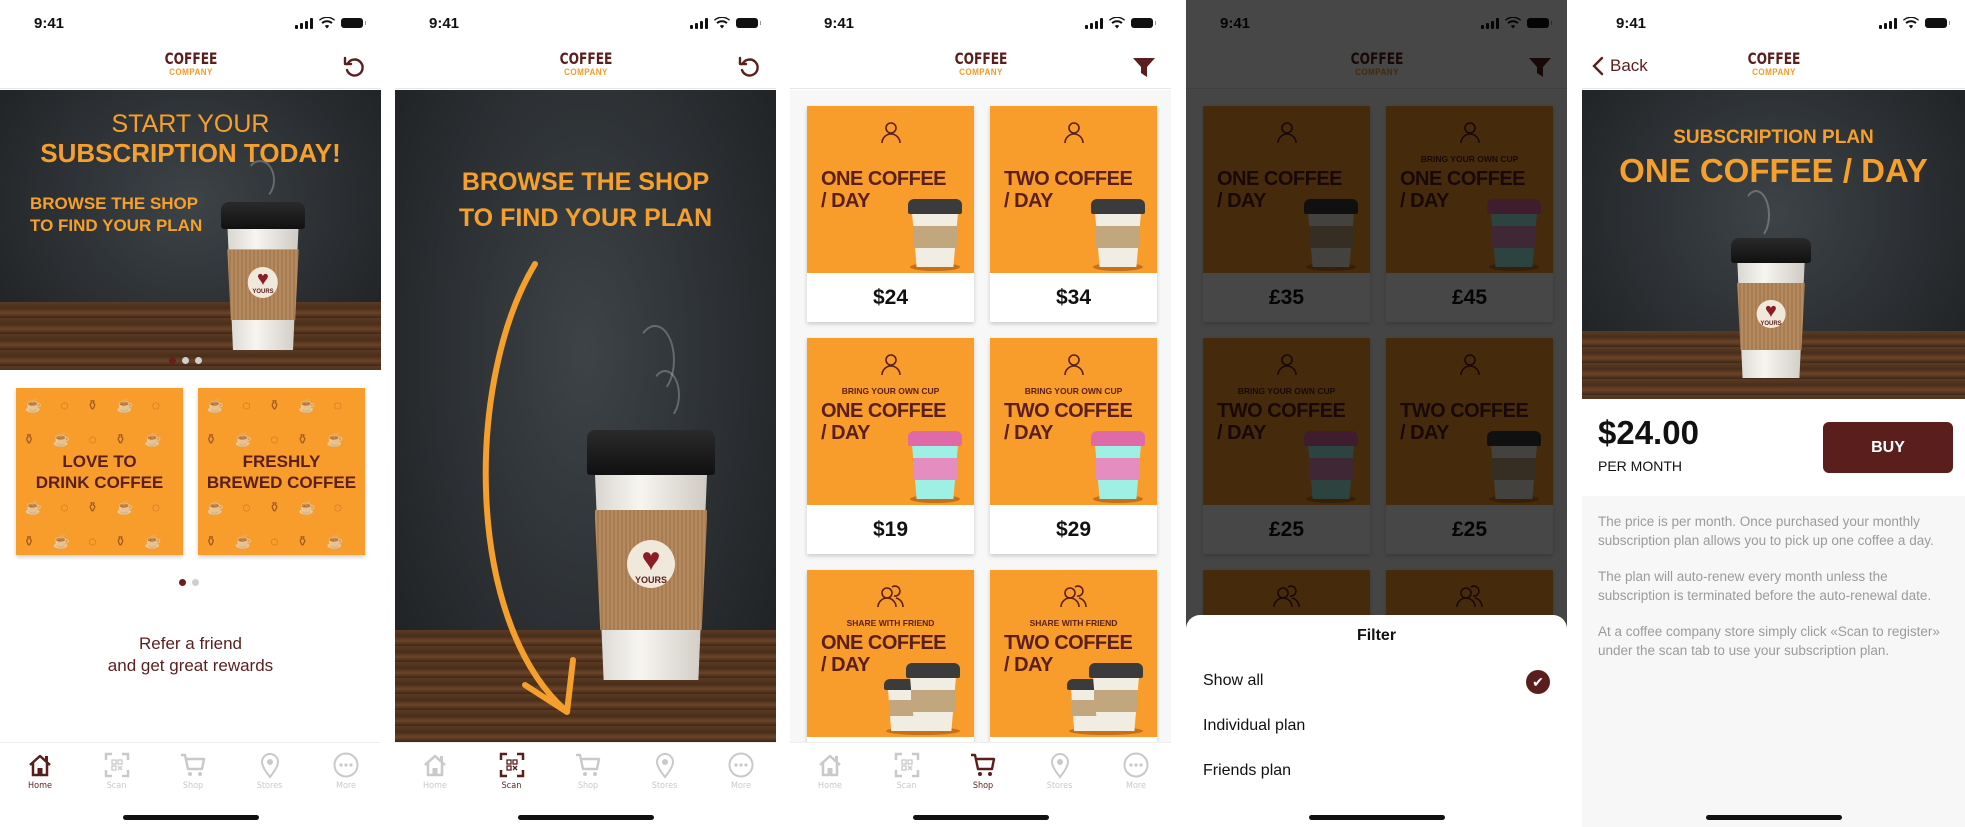 Image resolution: width=1965 pixels, height=827 pixels. Describe the element at coordinates (1376, 771) in the screenshot. I see `filter-option-friends: Friends plan` at that location.